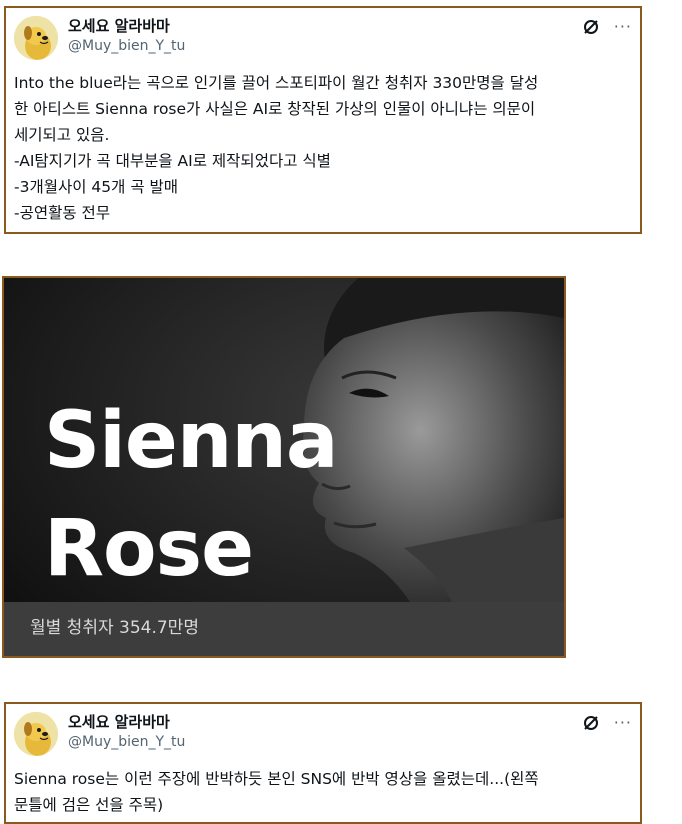 The height and width of the screenshot is (824, 682). I want to click on monthly-listeners-caption: 월별 청취자 354.7만명, so click(114, 628).